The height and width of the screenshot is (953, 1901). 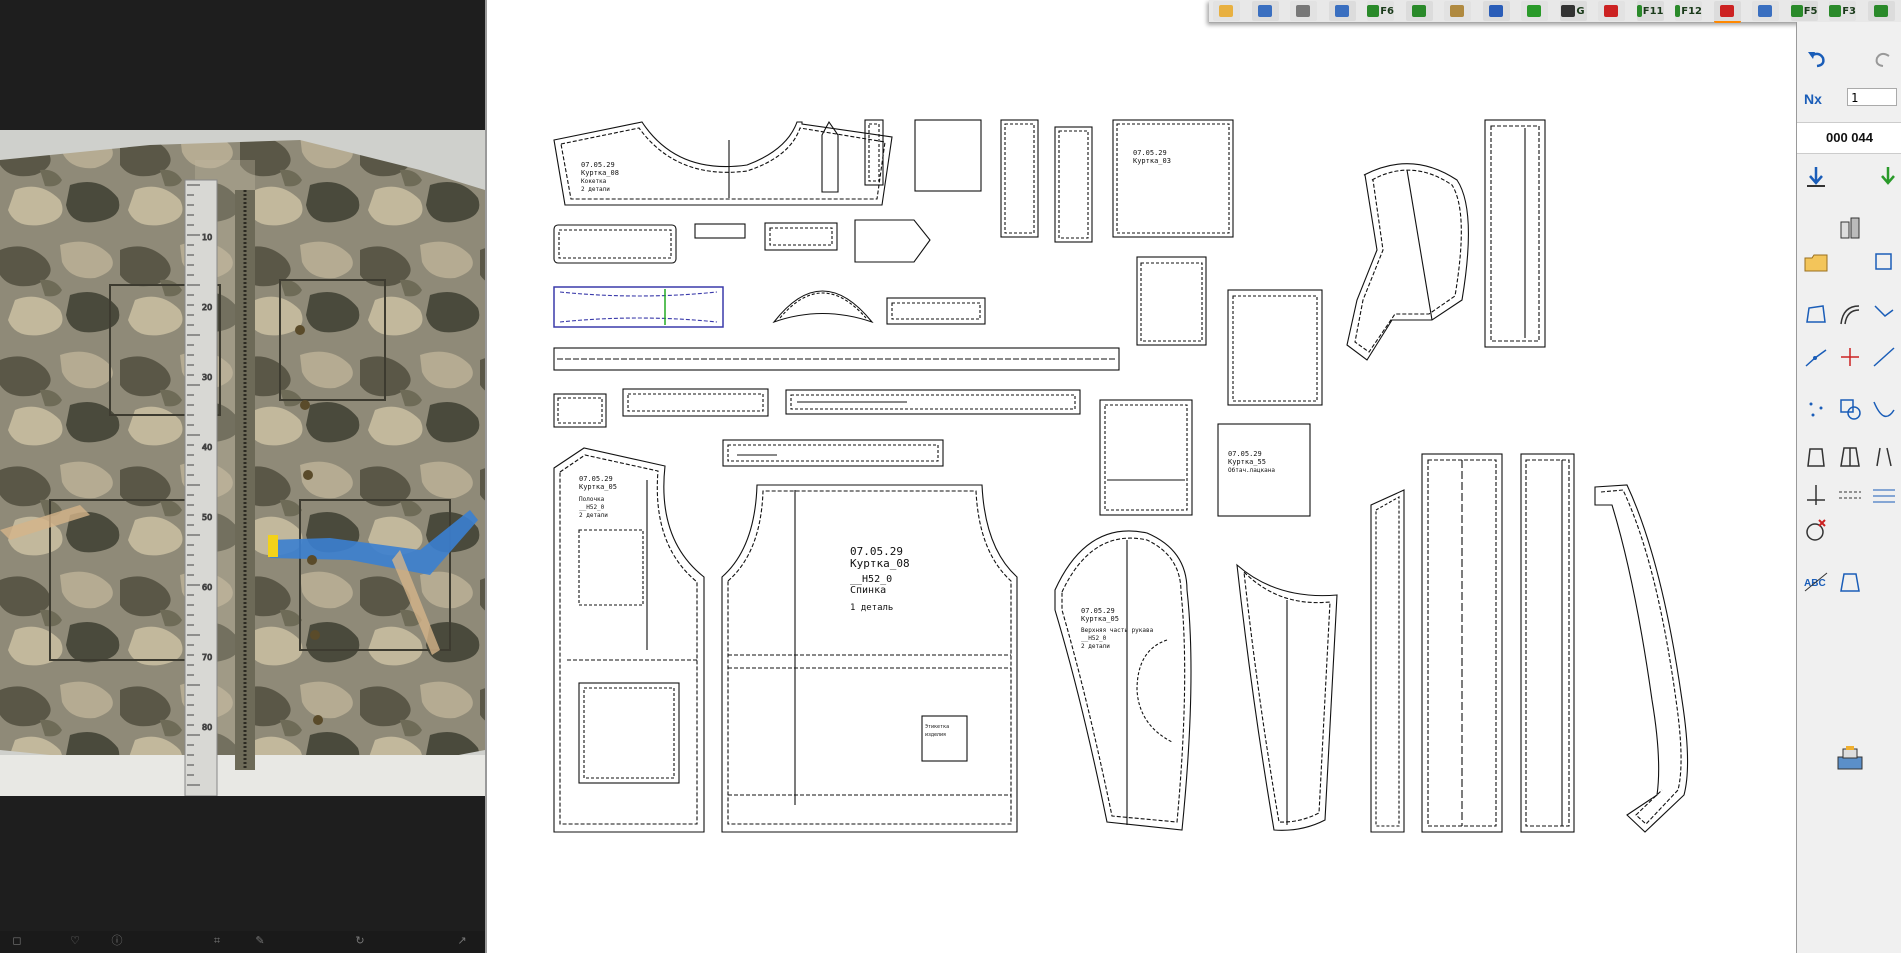 What do you see at coordinates (937, 727) in the screenshot?
I see `label-text-1: Этикетка` at bounding box center [937, 727].